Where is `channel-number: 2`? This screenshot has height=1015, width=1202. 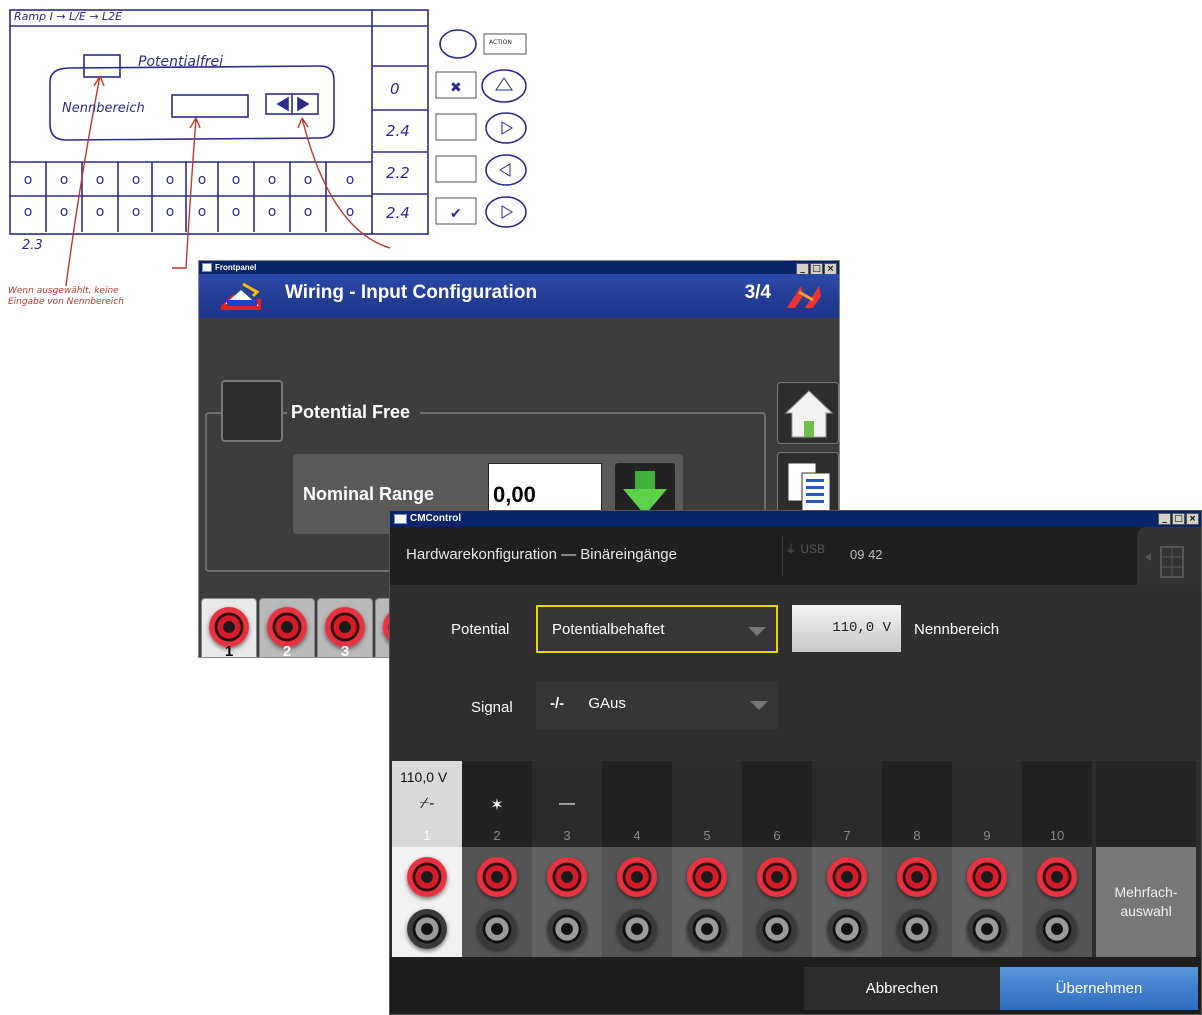 channel-number: 2 is located at coordinates (497, 835).